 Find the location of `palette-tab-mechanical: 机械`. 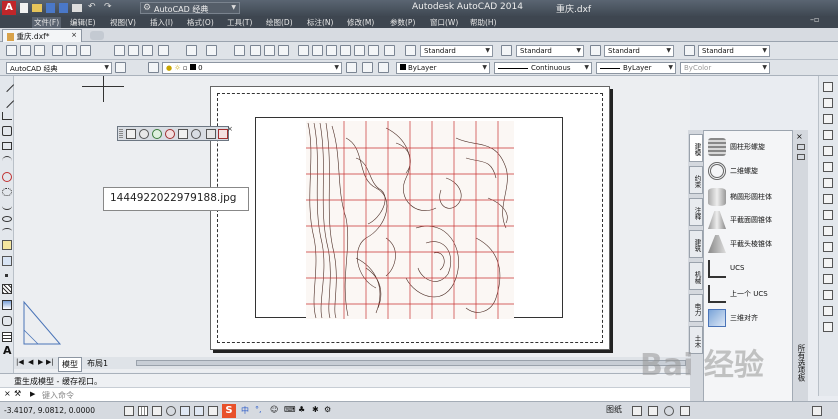

palette-tab-mechanical: 机械 is located at coordinates (696, 276).